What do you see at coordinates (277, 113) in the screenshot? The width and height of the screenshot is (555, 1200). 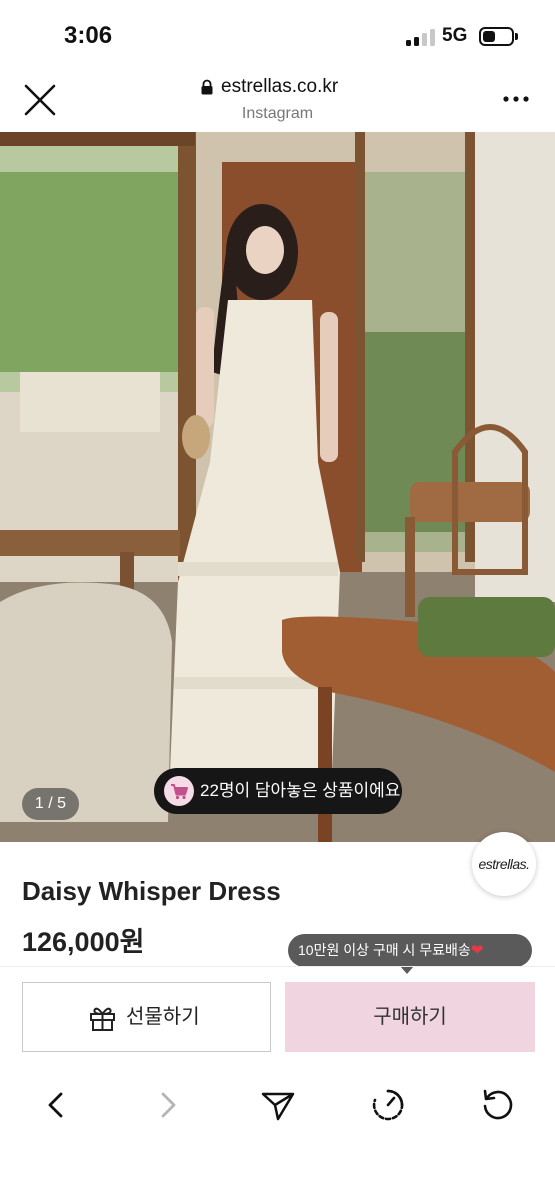 I see `url-subtitle: Instagram` at bounding box center [277, 113].